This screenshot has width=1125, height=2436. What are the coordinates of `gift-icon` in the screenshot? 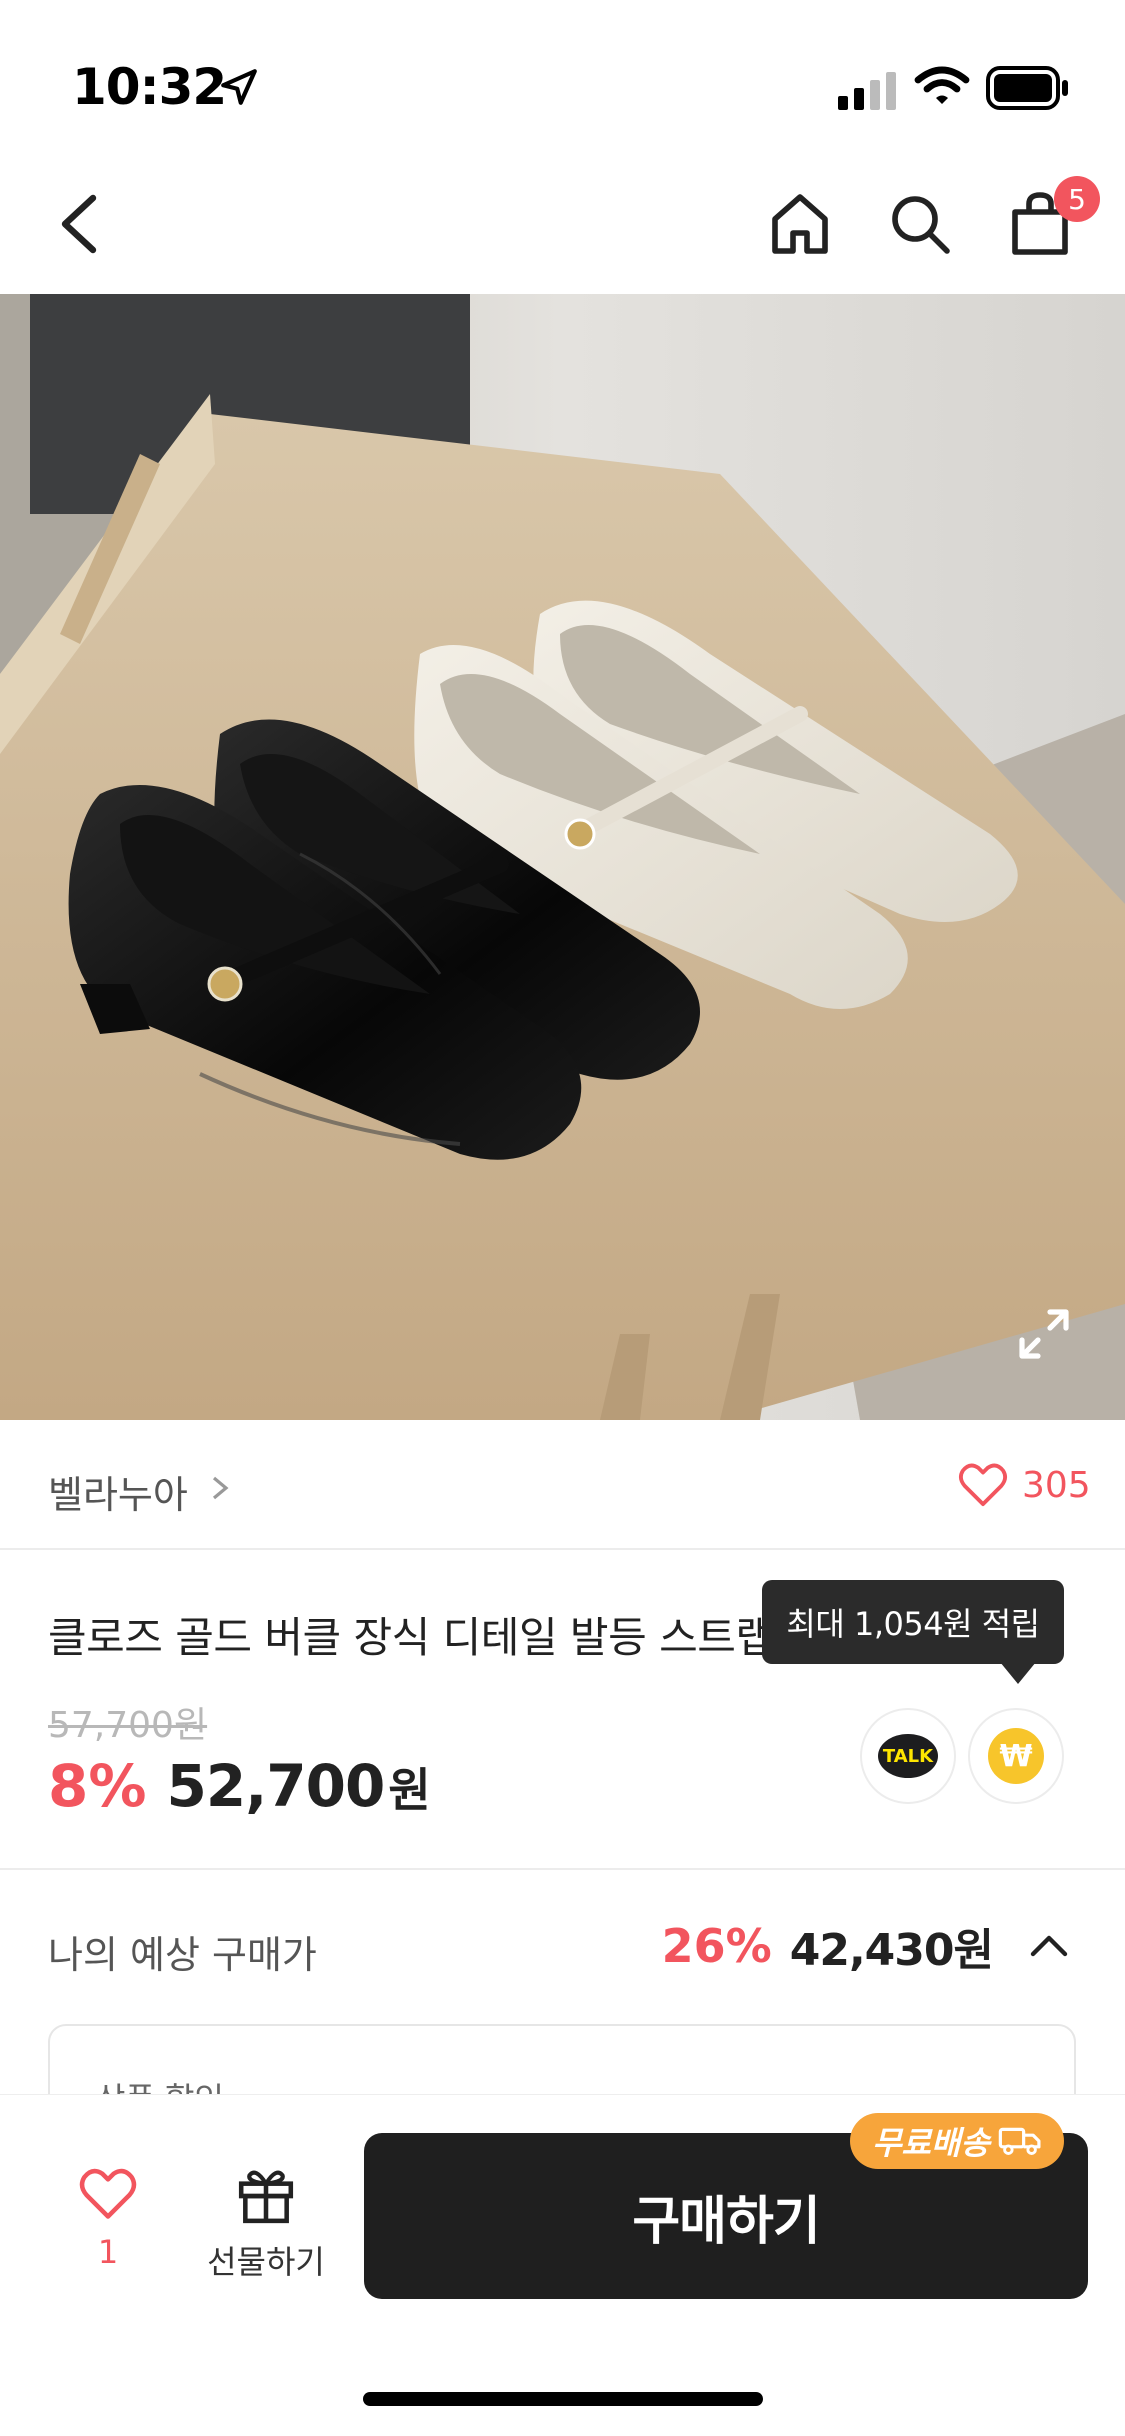 It's located at (266, 2197).